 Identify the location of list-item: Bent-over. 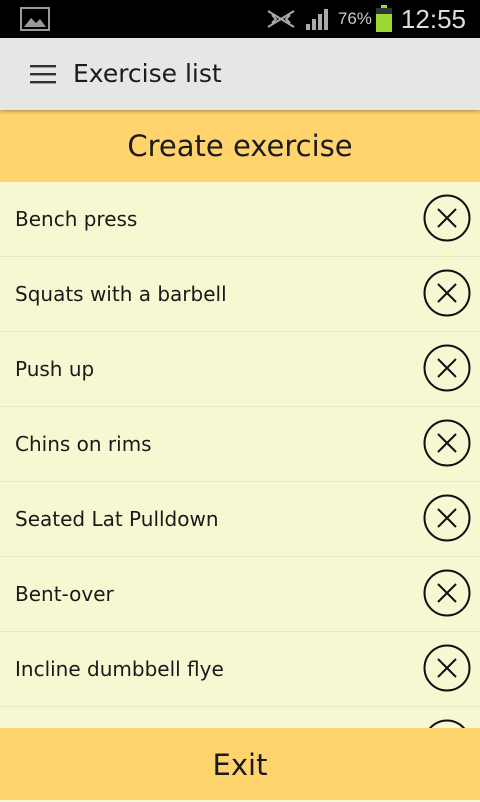
(240, 594).